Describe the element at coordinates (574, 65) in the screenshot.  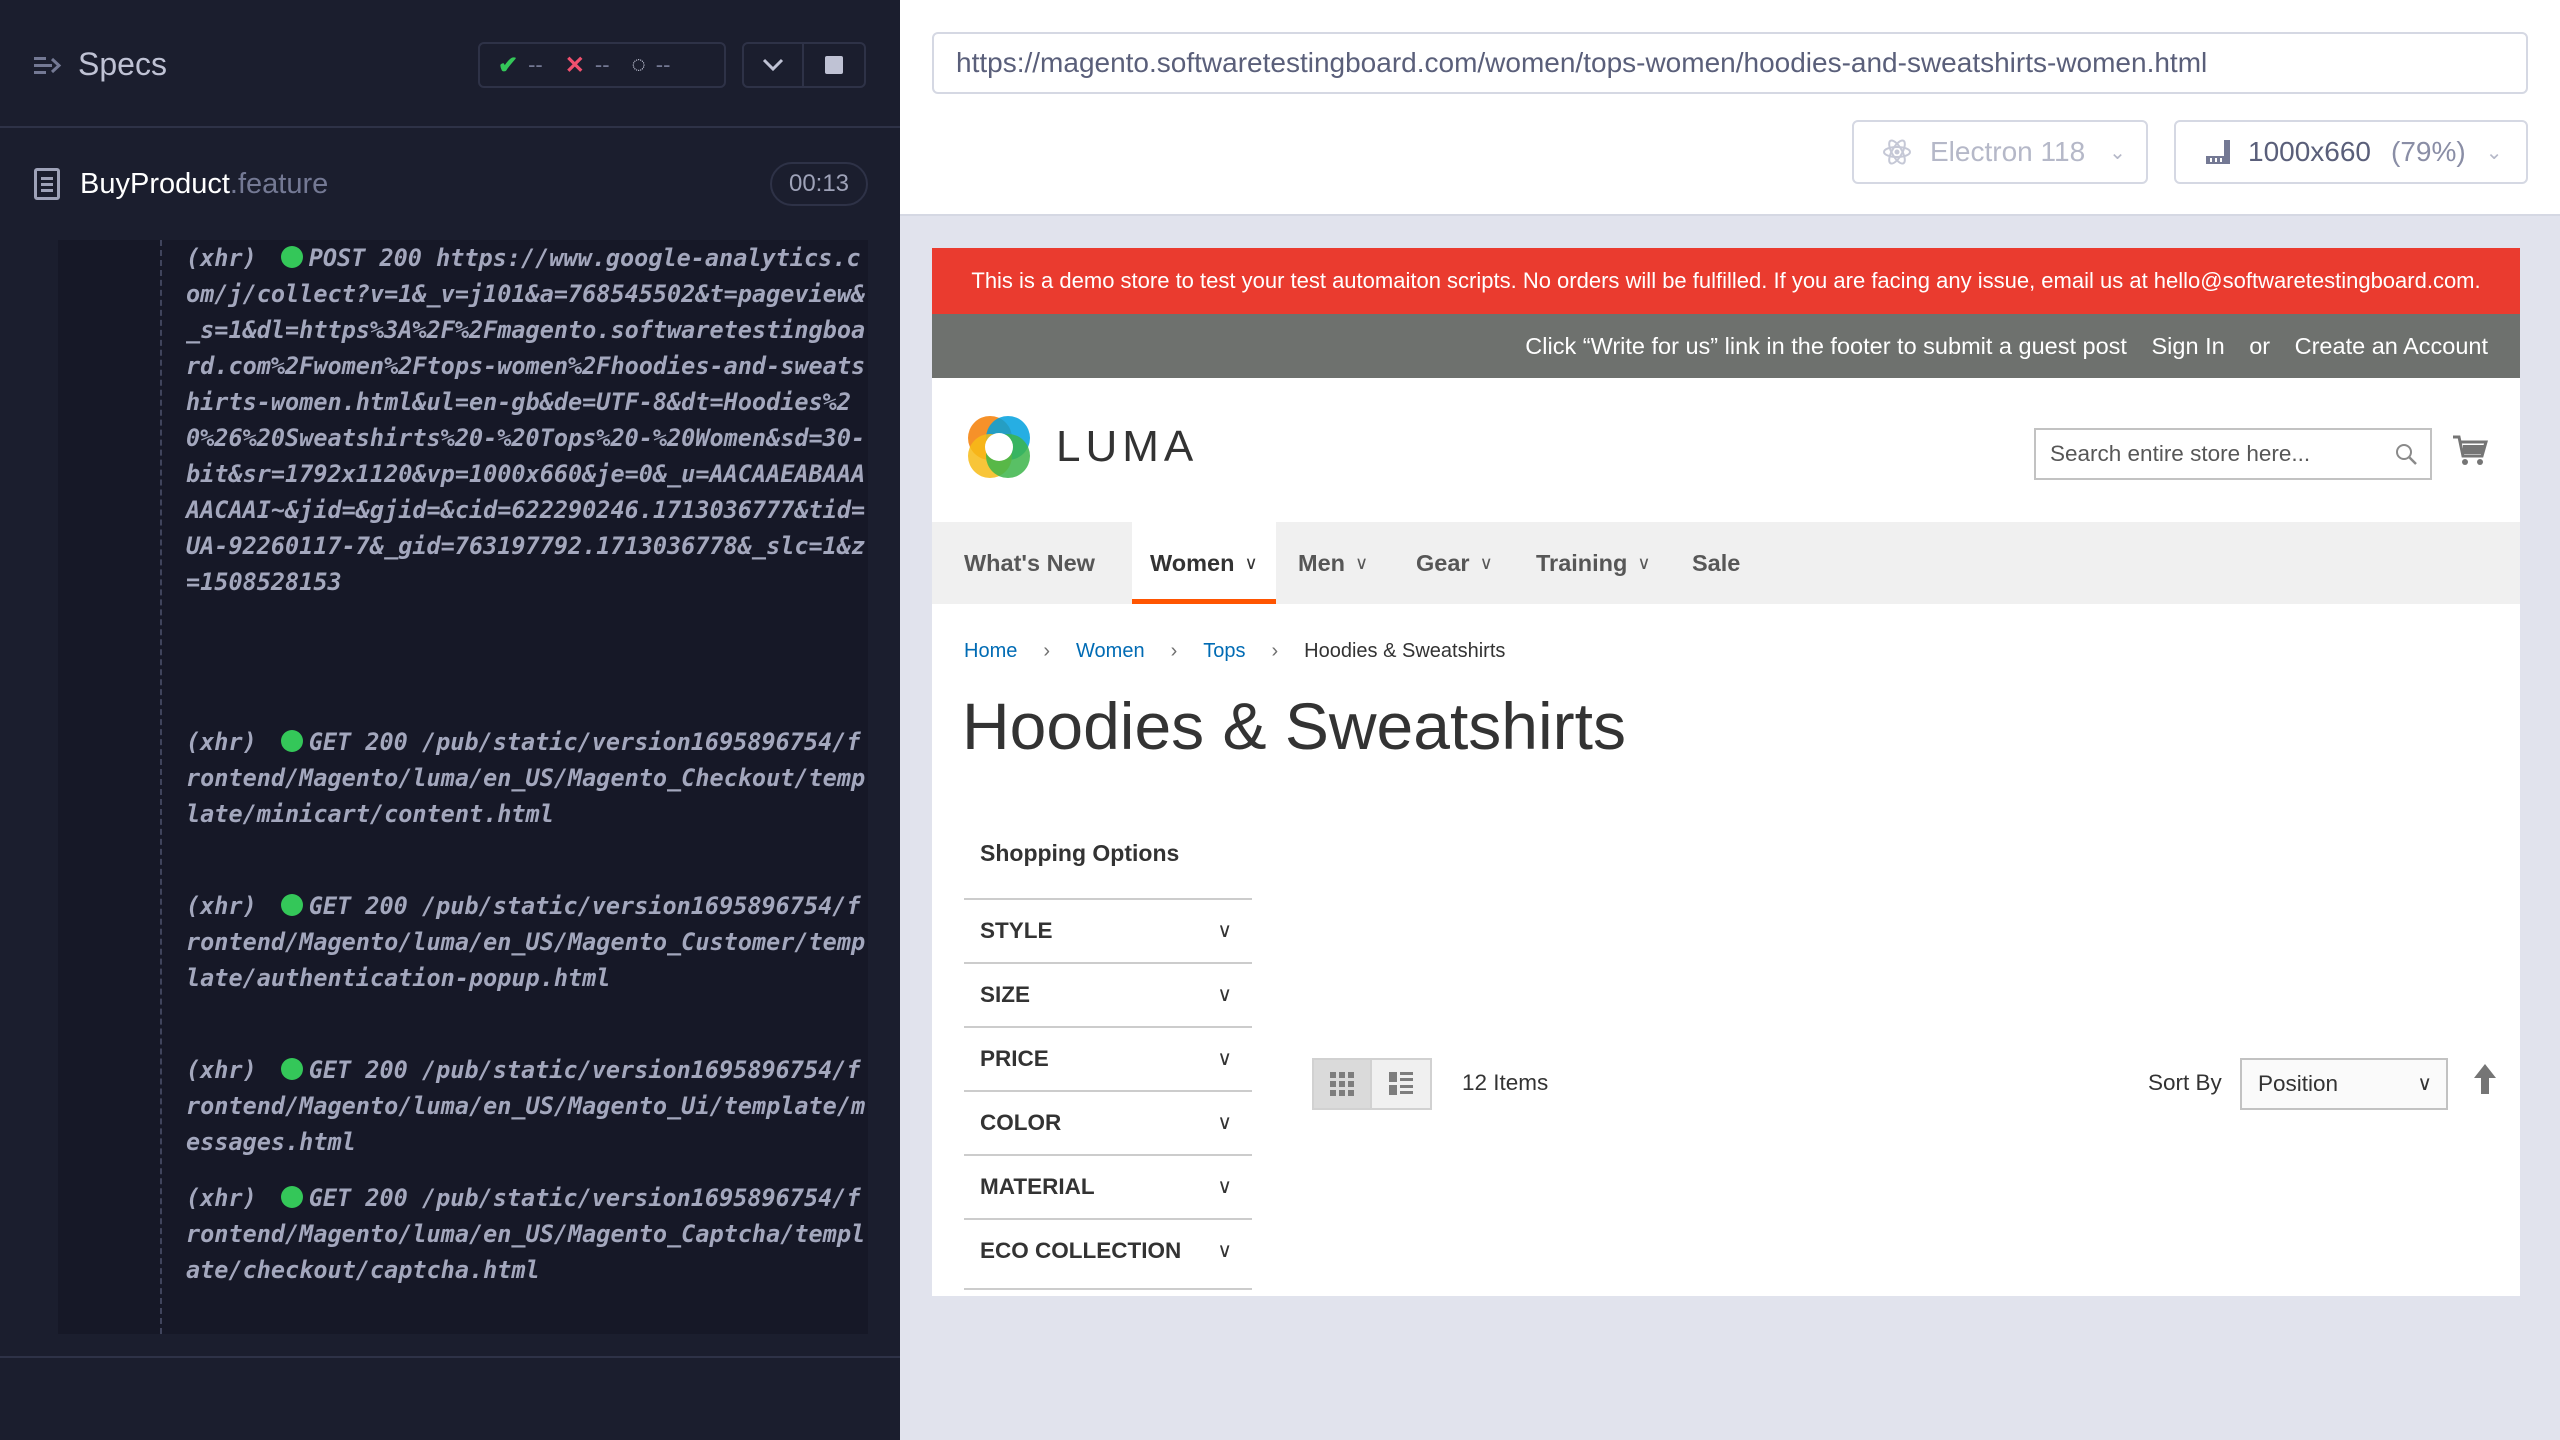
I see `cross-icon: ✕` at that location.